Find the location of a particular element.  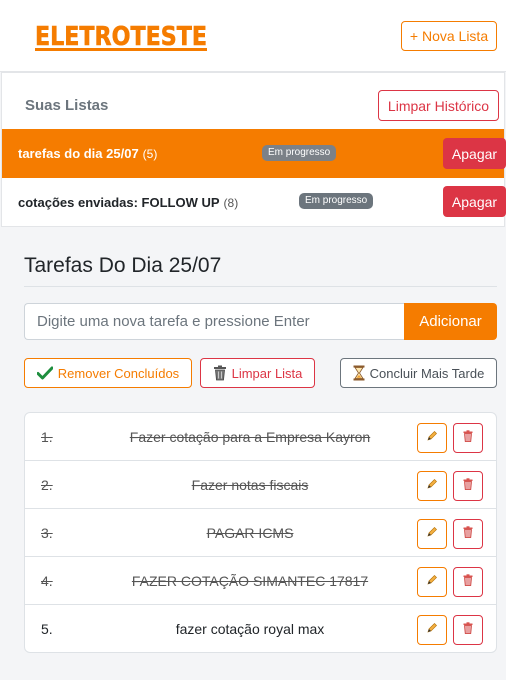

hourglass-icon is located at coordinates (359, 373).